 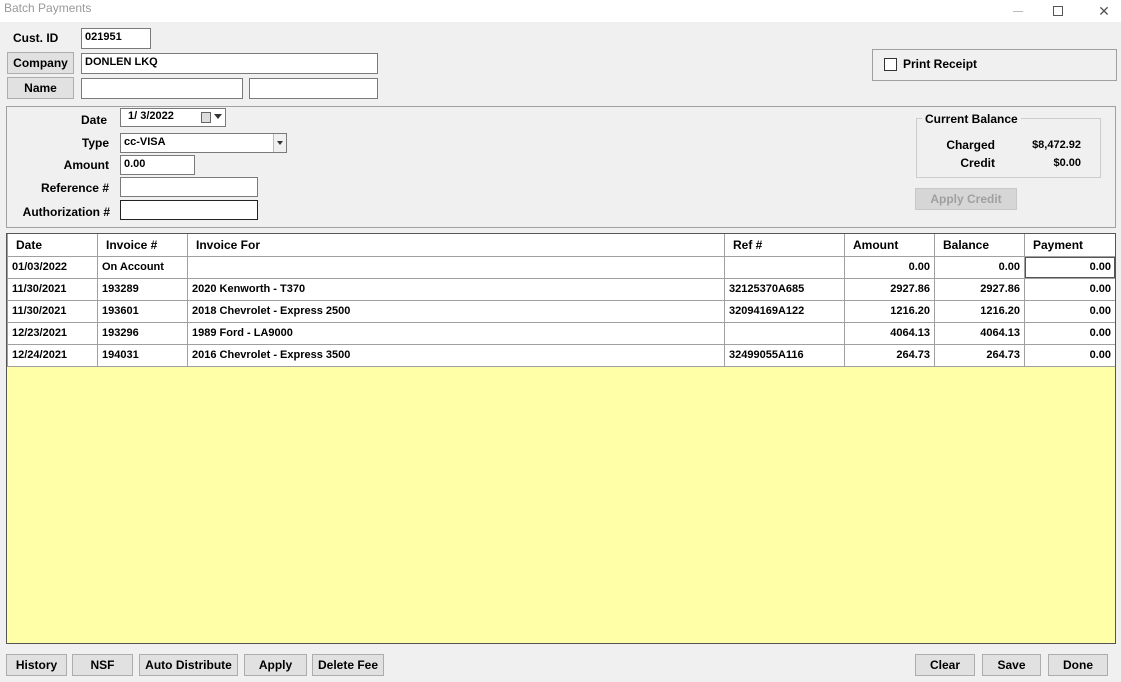 What do you see at coordinates (889, 311) in the screenshot?
I see `cell-amount: 1216.20` at bounding box center [889, 311].